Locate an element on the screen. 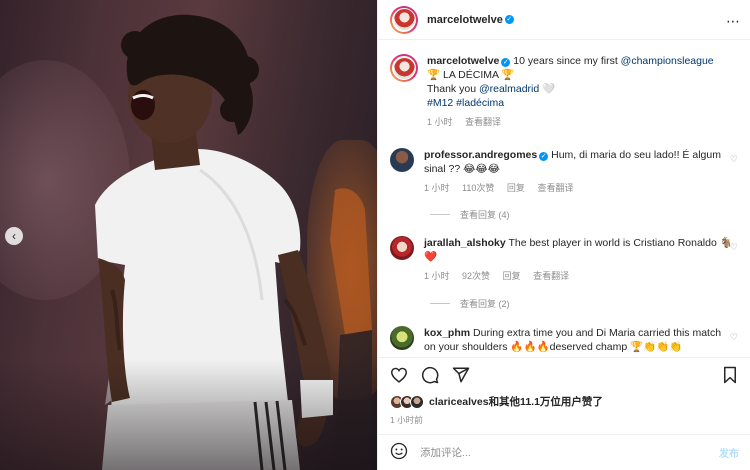 The height and width of the screenshot is (470, 750). likes-summary: claricealves 和其他11.1万位用户赞了 is located at coordinates (496, 401).